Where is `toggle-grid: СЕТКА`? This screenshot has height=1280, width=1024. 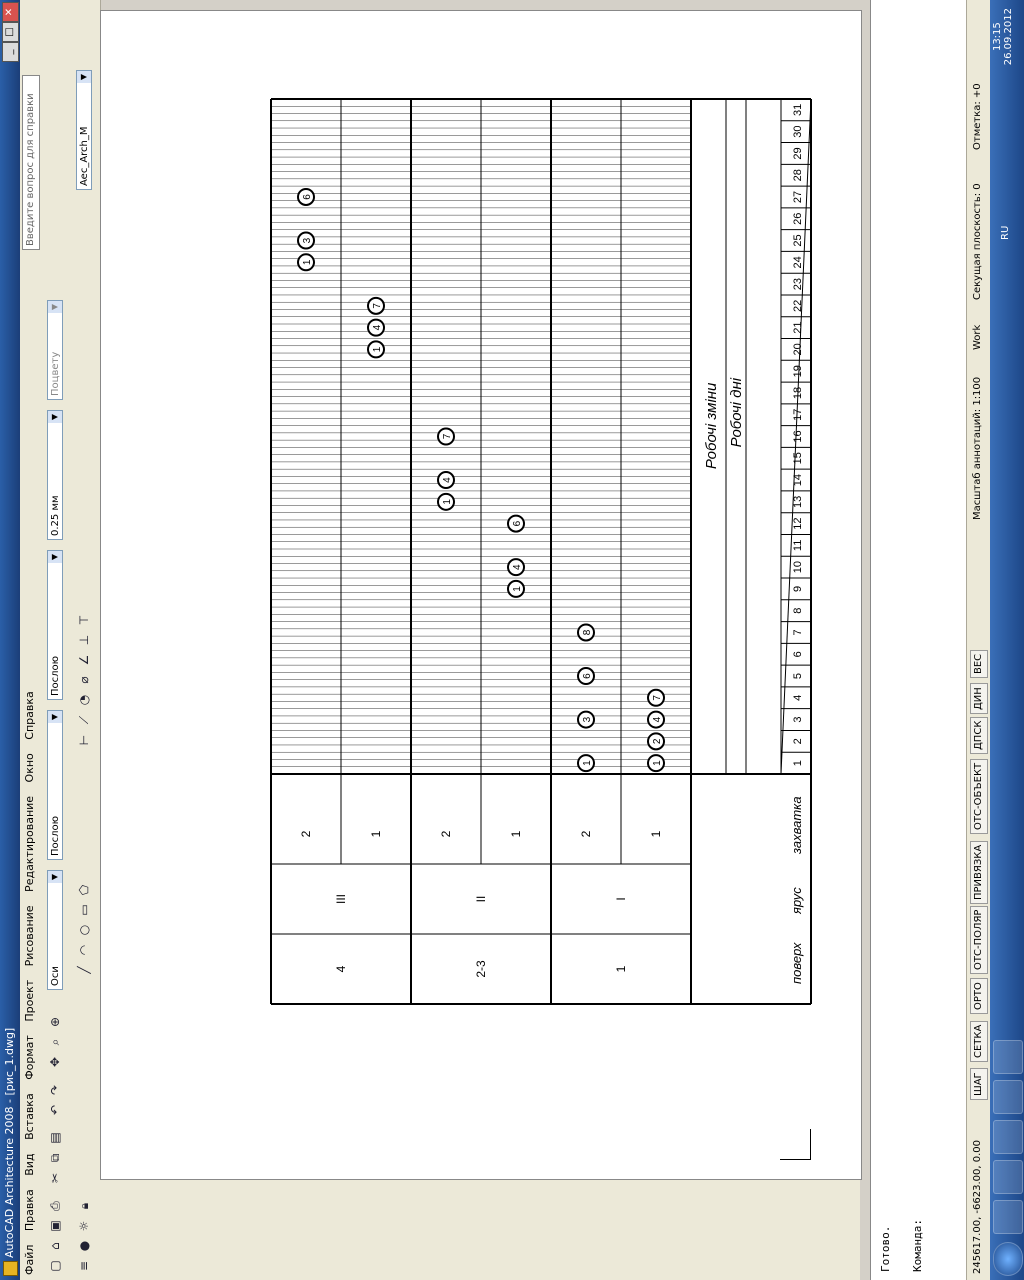 toggle-grid: СЕТКА is located at coordinates (979, 1041).